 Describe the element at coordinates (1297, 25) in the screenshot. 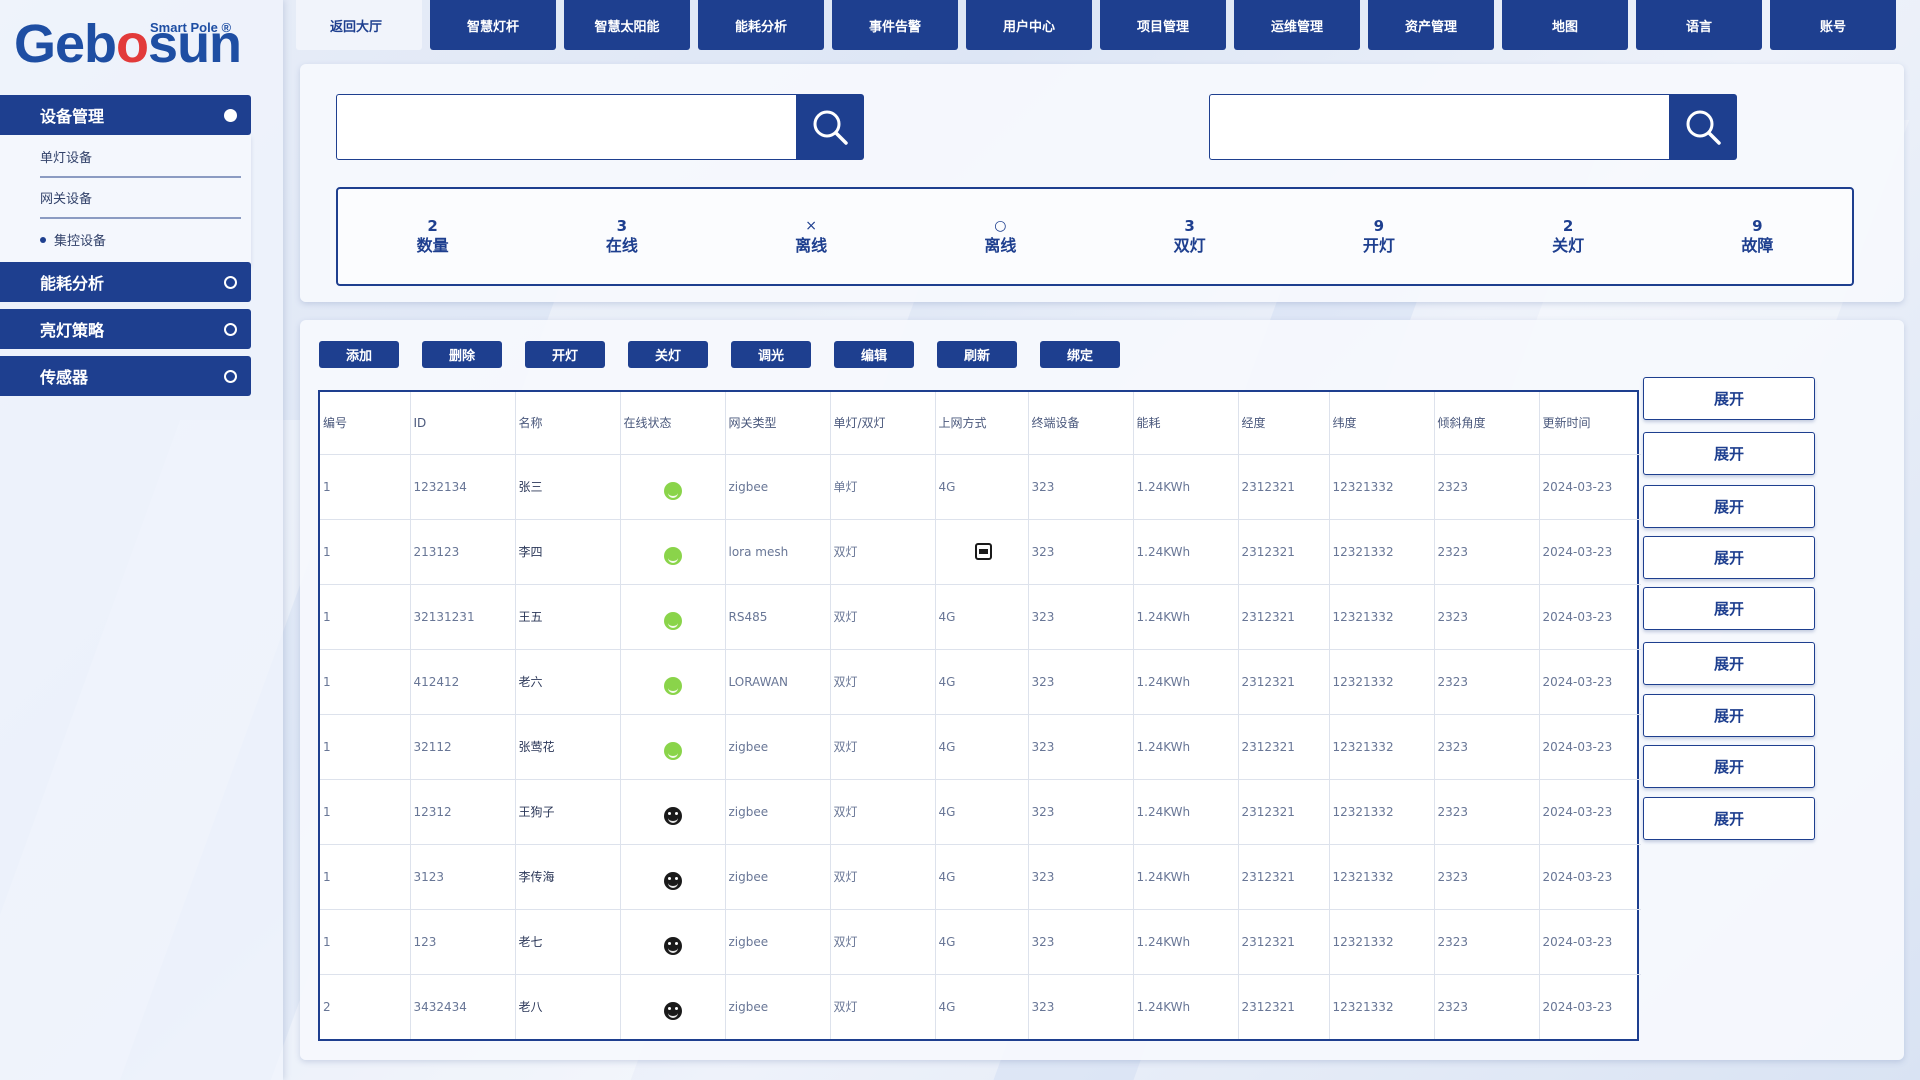

I see `tab-operations: 运维管理` at that location.